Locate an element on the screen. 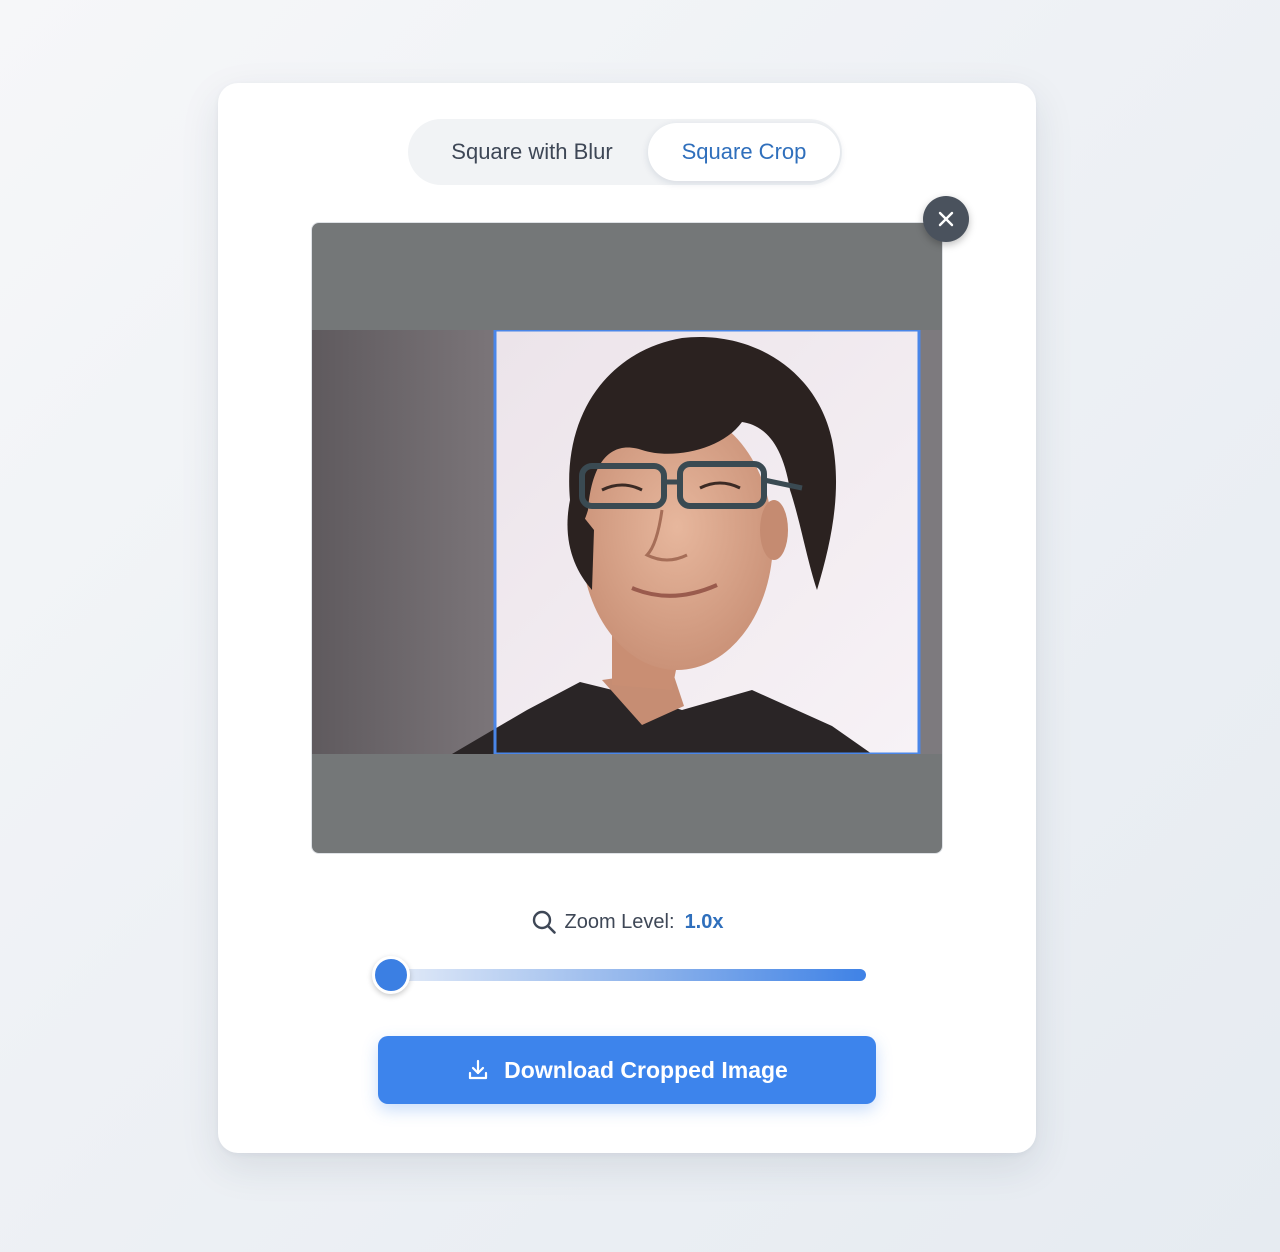 This screenshot has width=1280, height=1252. download-button-label: Download Cropped Image is located at coordinates (646, 1069).